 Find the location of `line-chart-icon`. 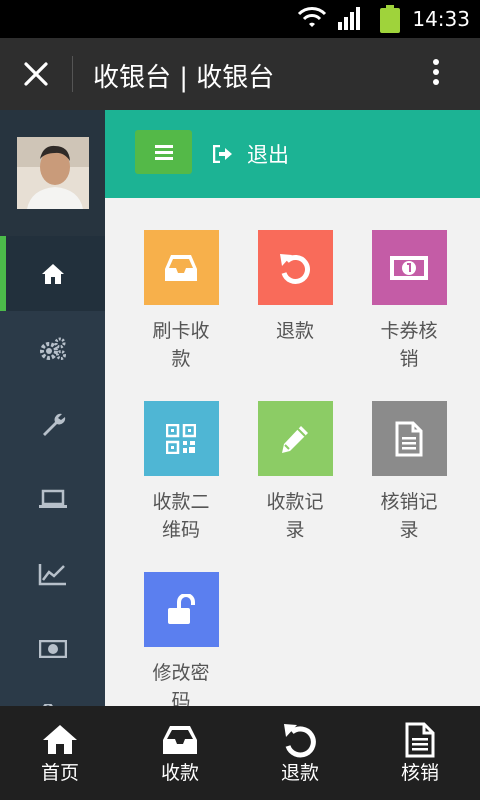

line-chart-icon is located at coordinates (52, 574).